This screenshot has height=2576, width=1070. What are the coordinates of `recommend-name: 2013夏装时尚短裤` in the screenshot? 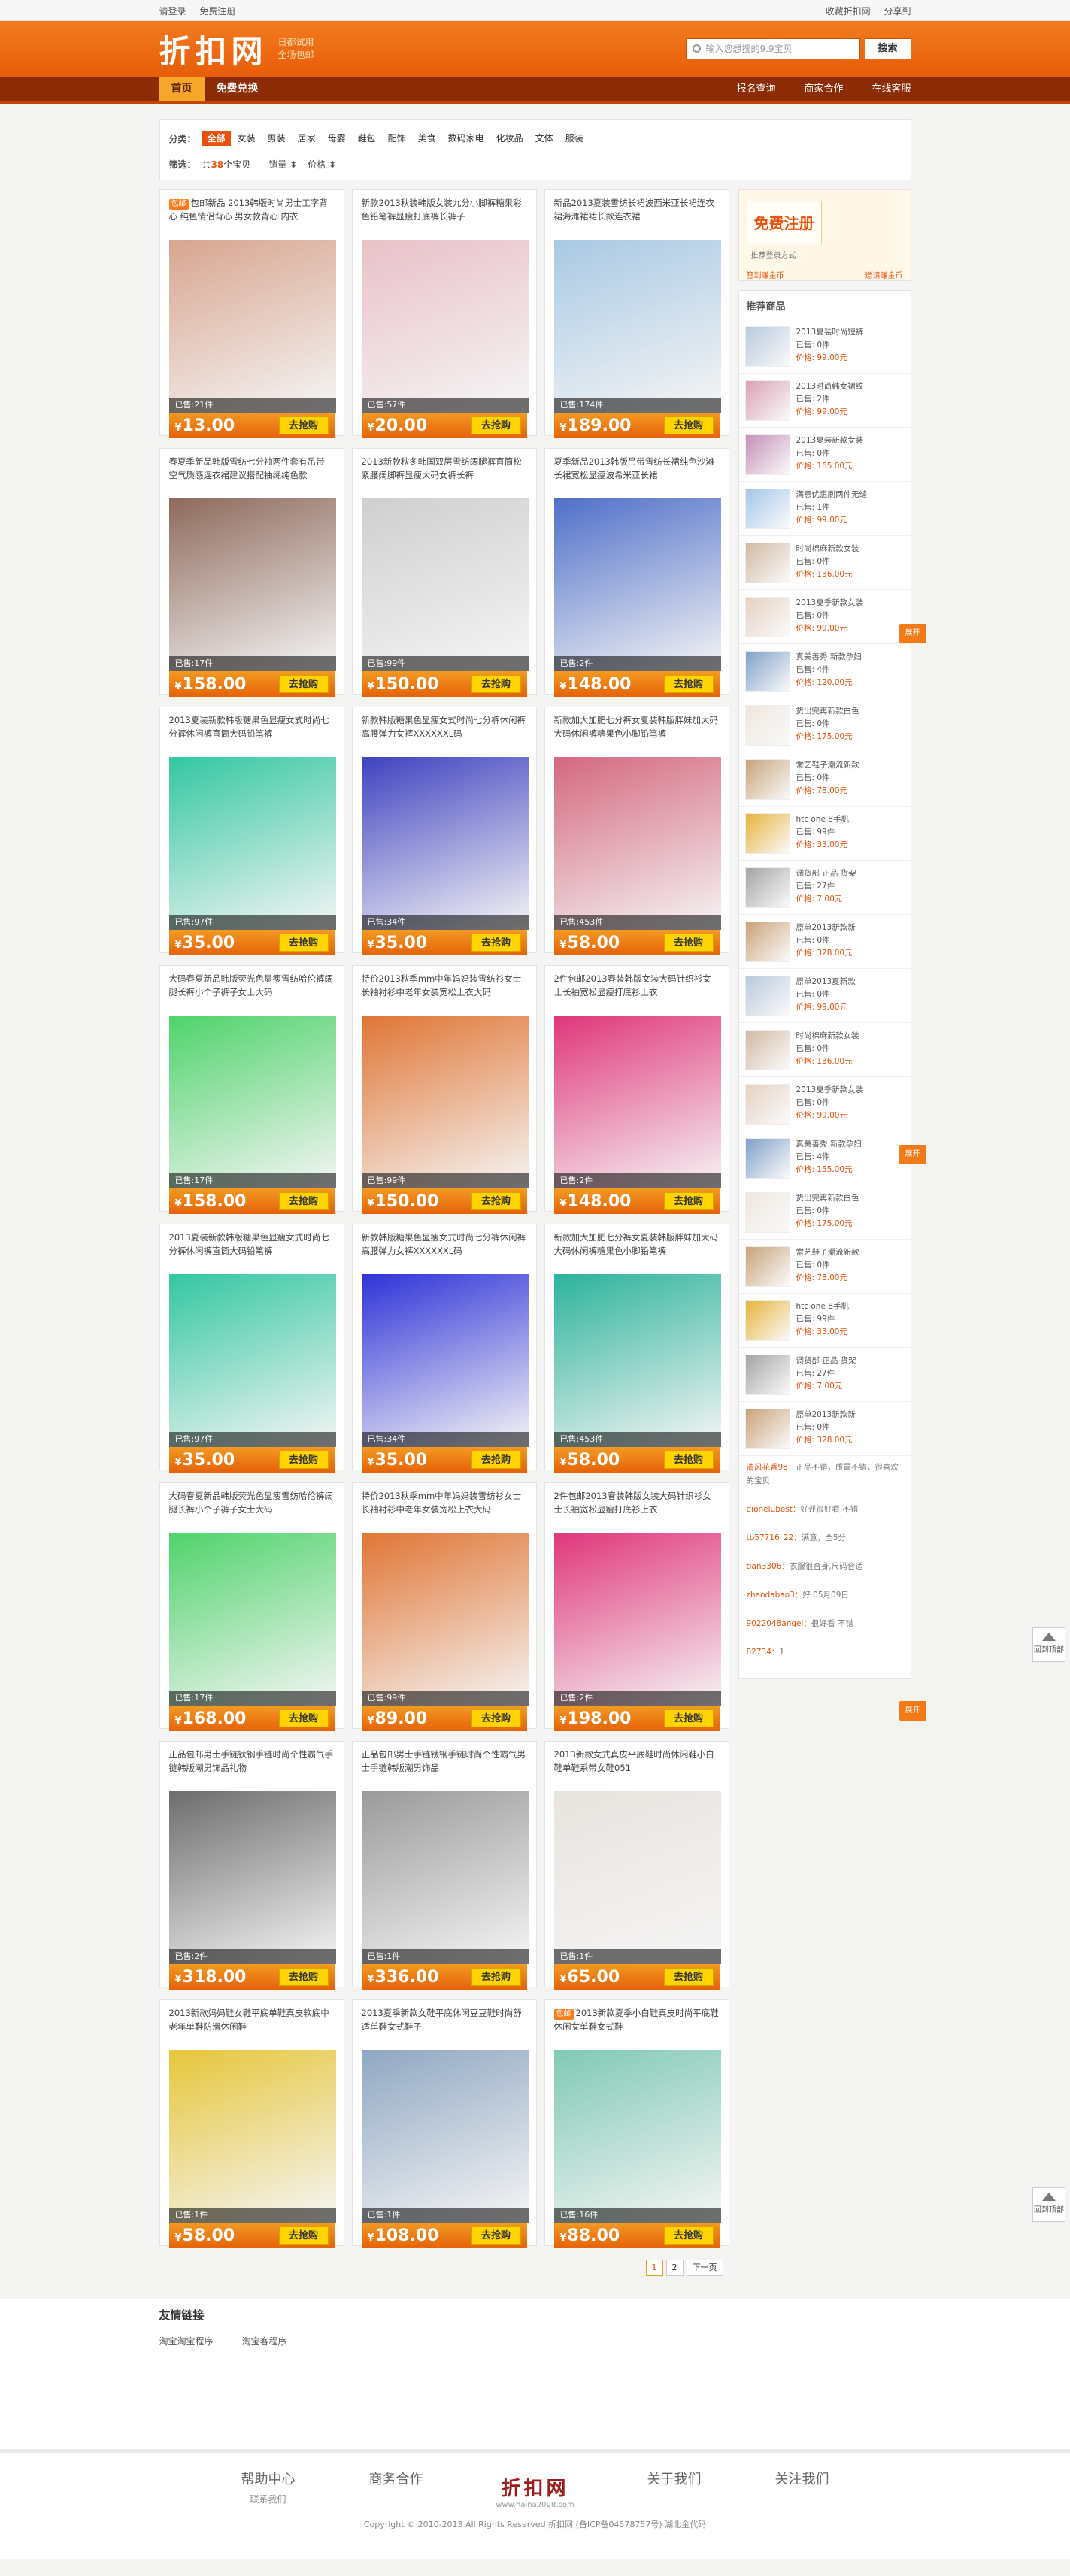 It's located at (845, 332).